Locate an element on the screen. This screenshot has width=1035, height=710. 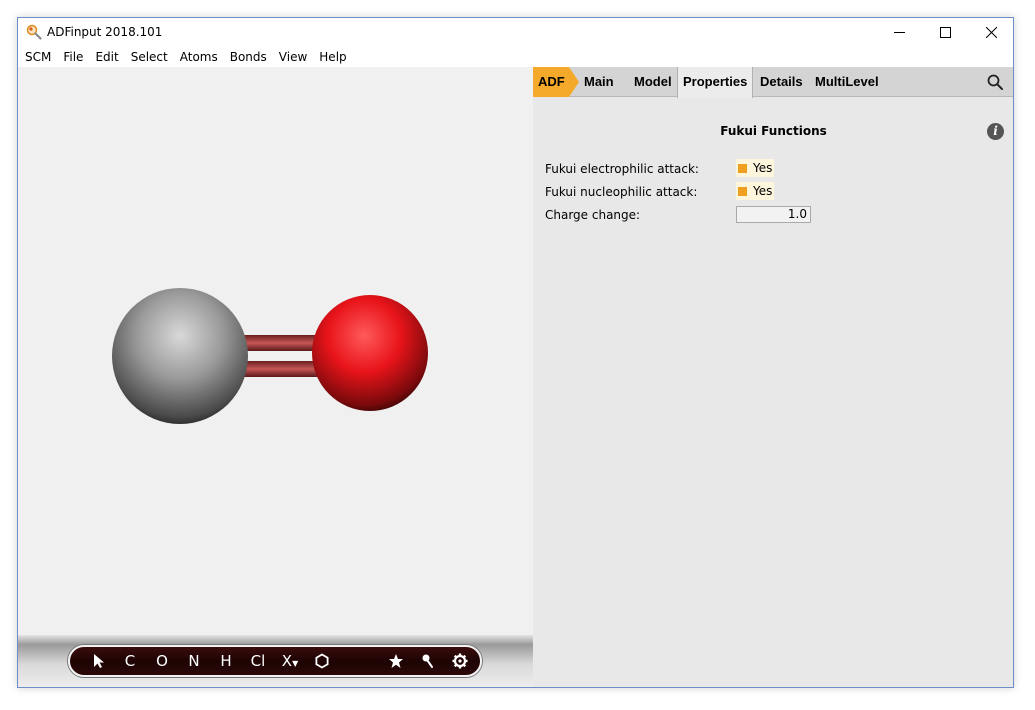
tool-oxygen: O is located at coordinates (162, 661).